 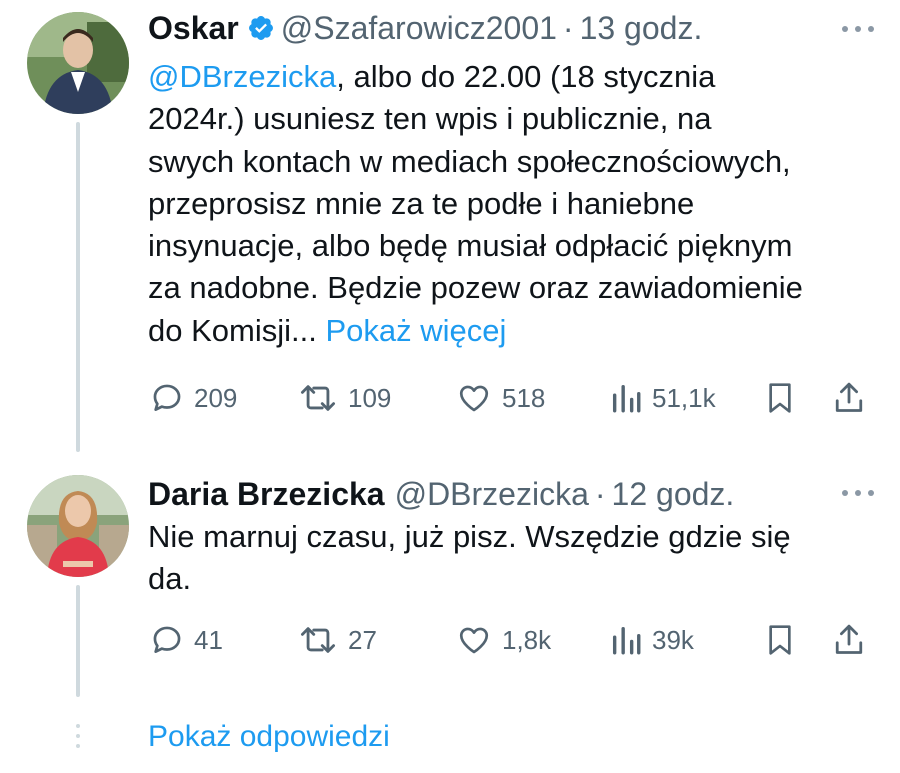 What do you see at coordinates (78, 526) in the screenshot?
I see `avatar-daria` at bounding box center [78, 526].